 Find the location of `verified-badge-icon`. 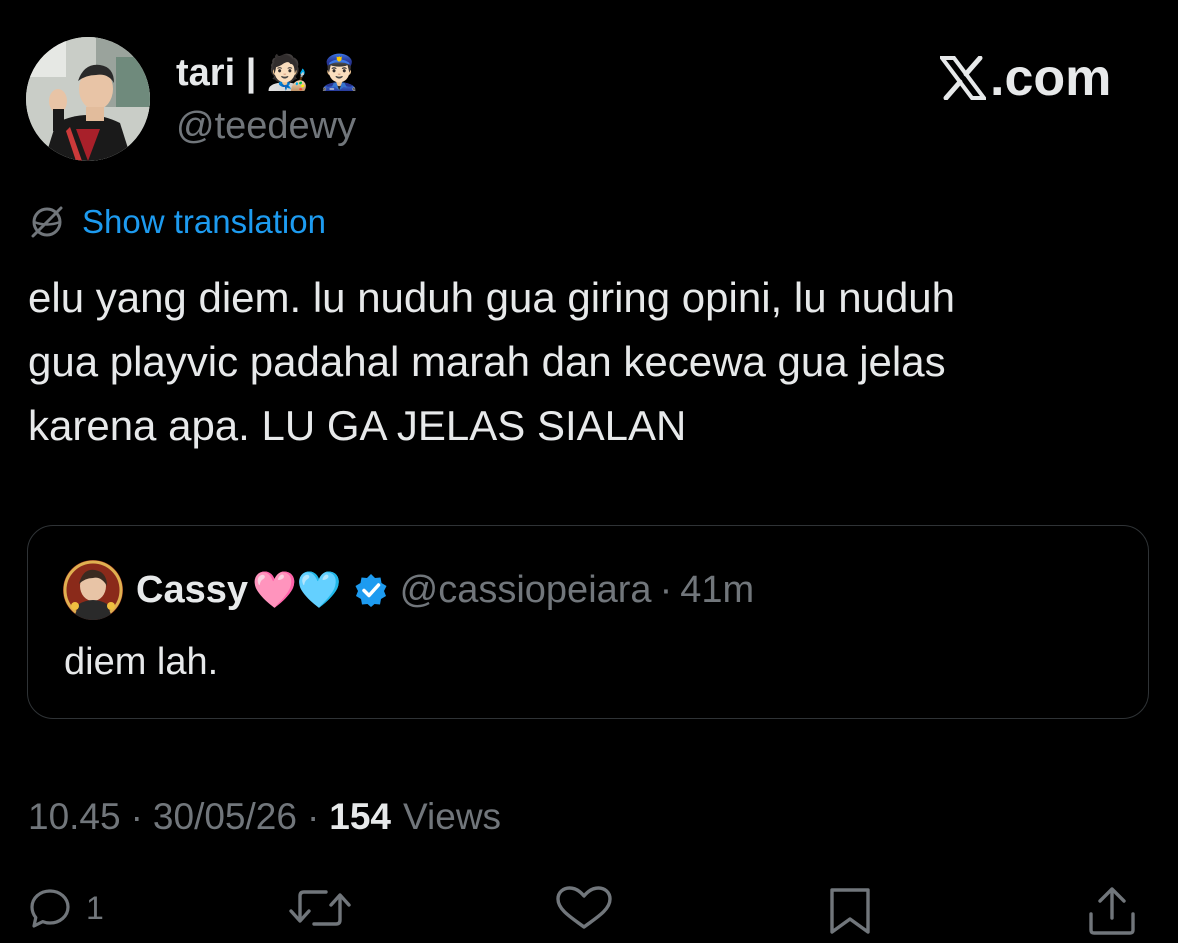

verified-badge-icon is located at coordinates (371, 590).